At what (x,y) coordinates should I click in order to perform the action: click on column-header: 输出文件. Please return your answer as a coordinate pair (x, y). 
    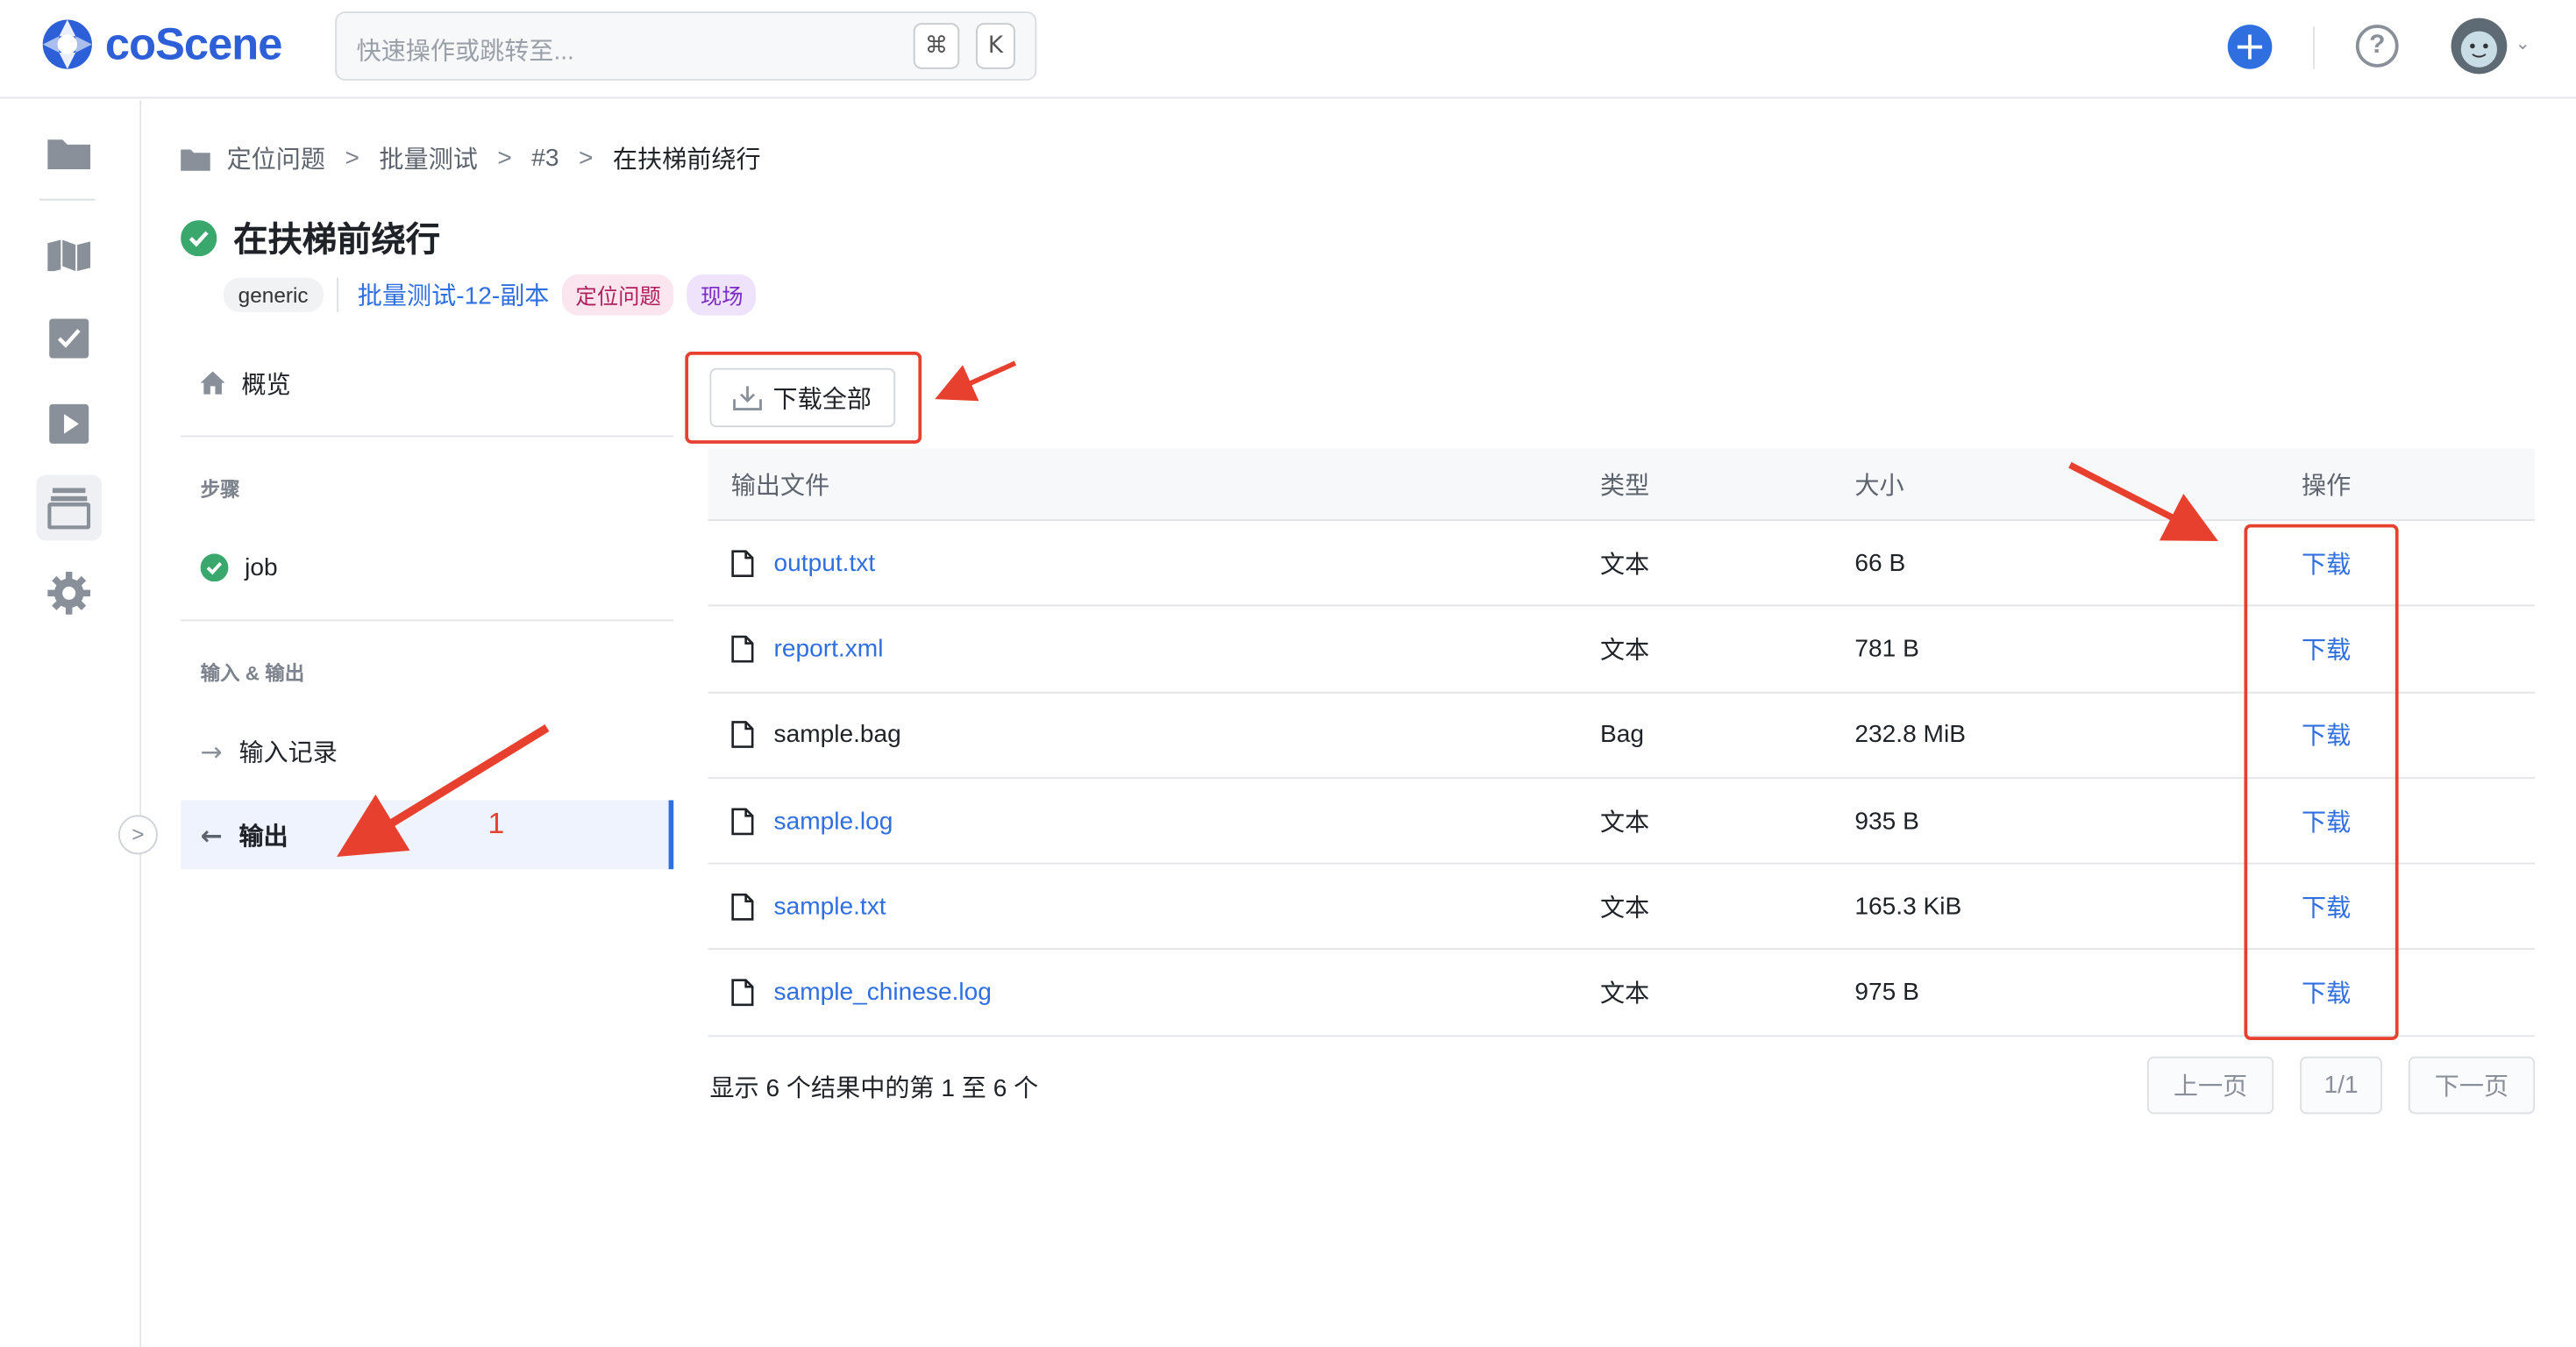
    Looking at the image, I should click on (780, 485).